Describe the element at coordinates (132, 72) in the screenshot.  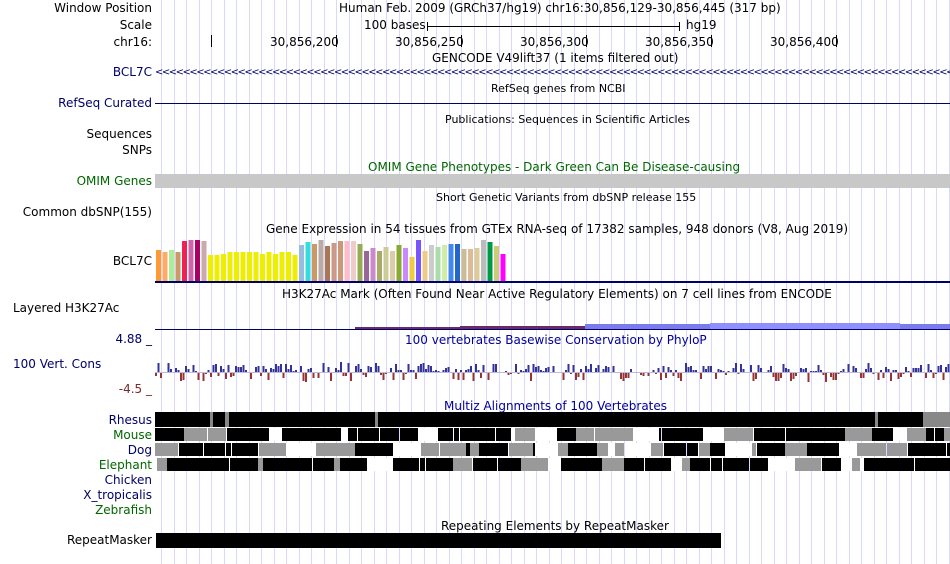
I see `gencode-track-label: BCL7C` at that location.